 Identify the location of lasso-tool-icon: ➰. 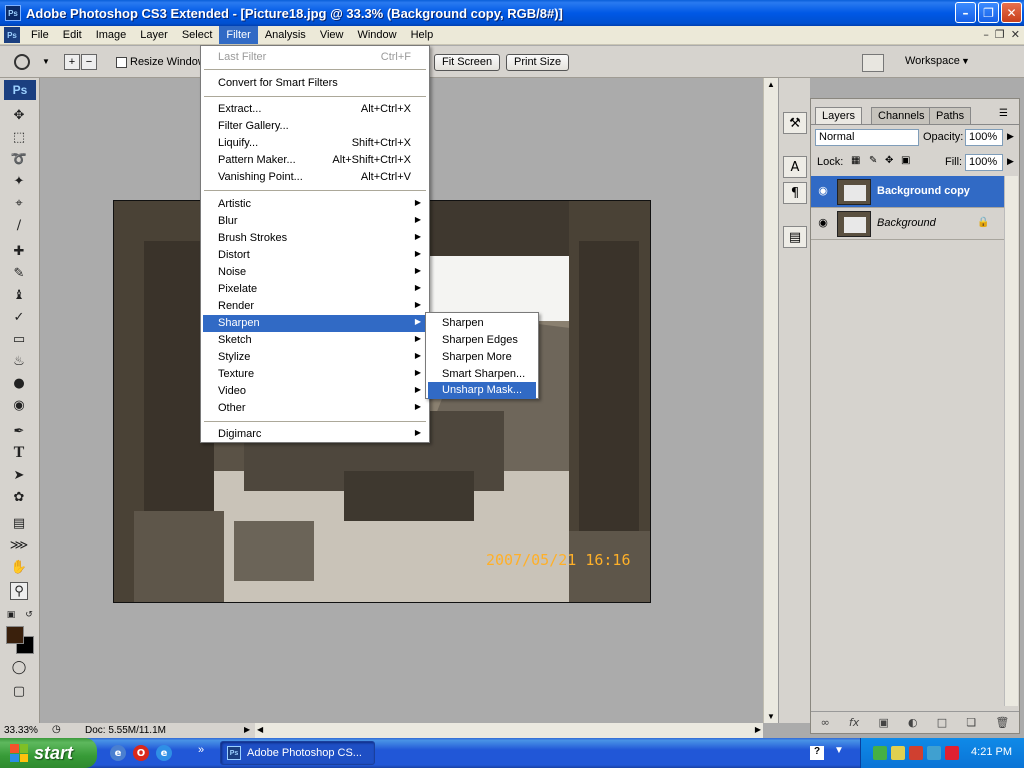
(19, 159).